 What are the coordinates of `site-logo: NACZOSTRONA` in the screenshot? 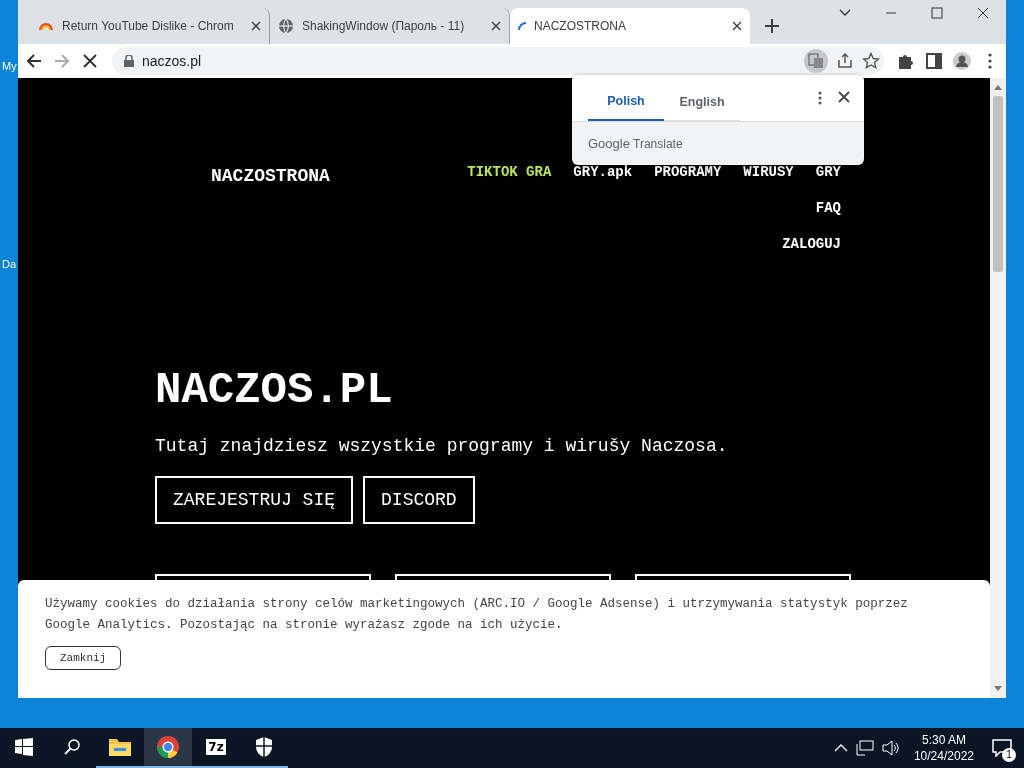 It's located at (270, 209).